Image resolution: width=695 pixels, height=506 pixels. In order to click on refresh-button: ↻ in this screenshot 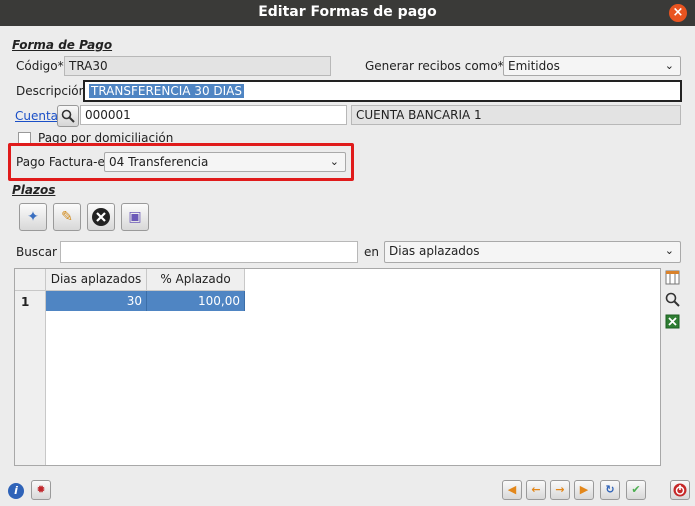, I will do `click(610, 490)`.